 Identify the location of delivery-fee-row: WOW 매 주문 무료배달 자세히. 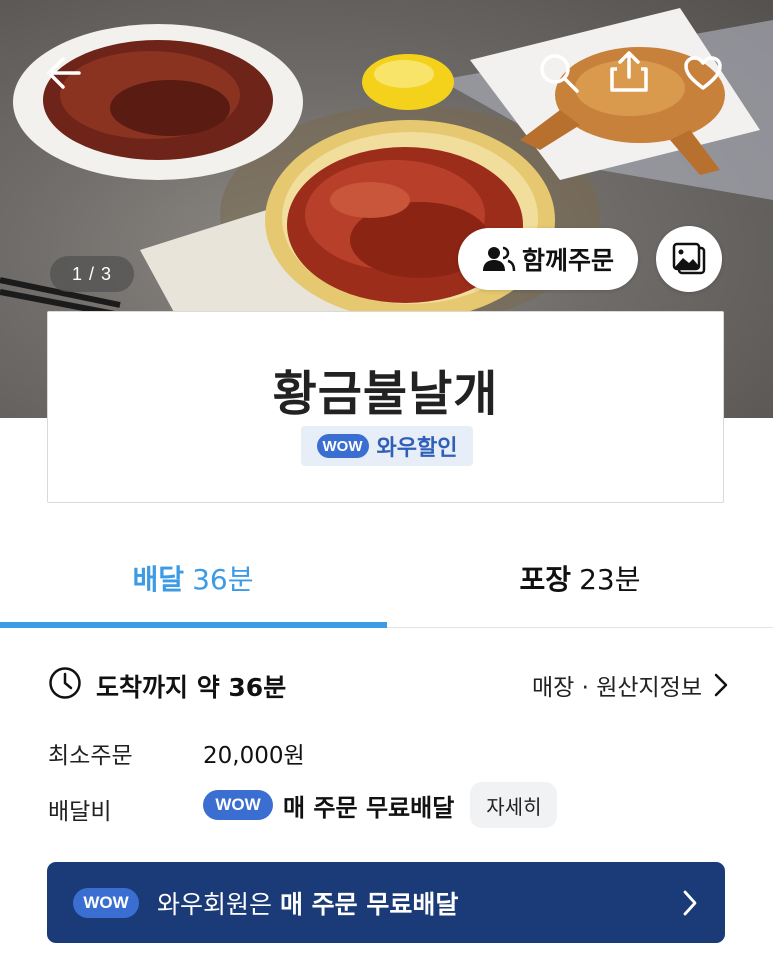
(380, 805).